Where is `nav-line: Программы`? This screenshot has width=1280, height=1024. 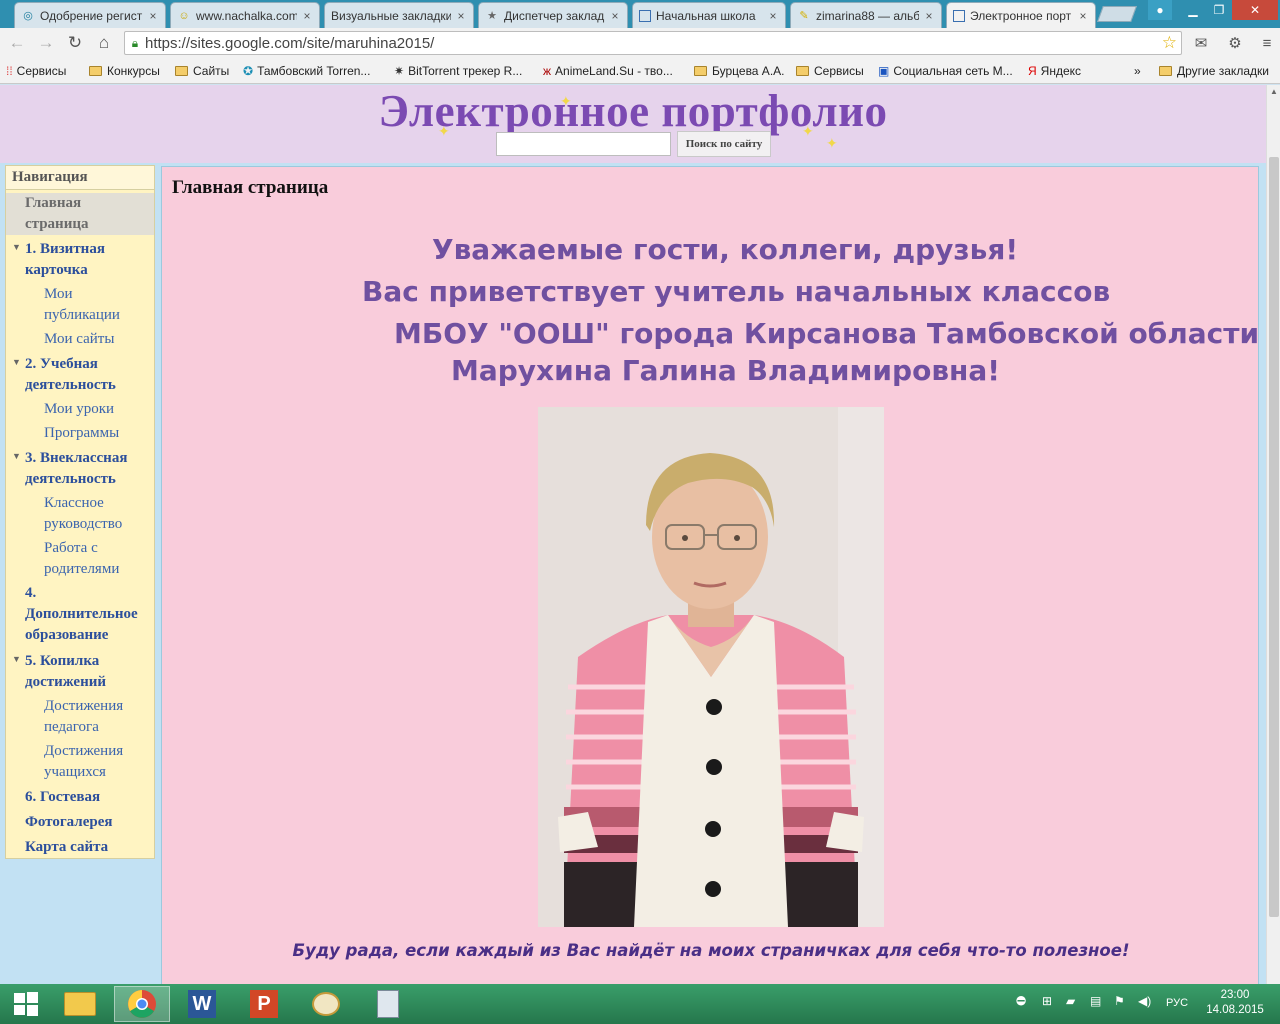 nav-line: Программы is located at coordinates (82, 433).